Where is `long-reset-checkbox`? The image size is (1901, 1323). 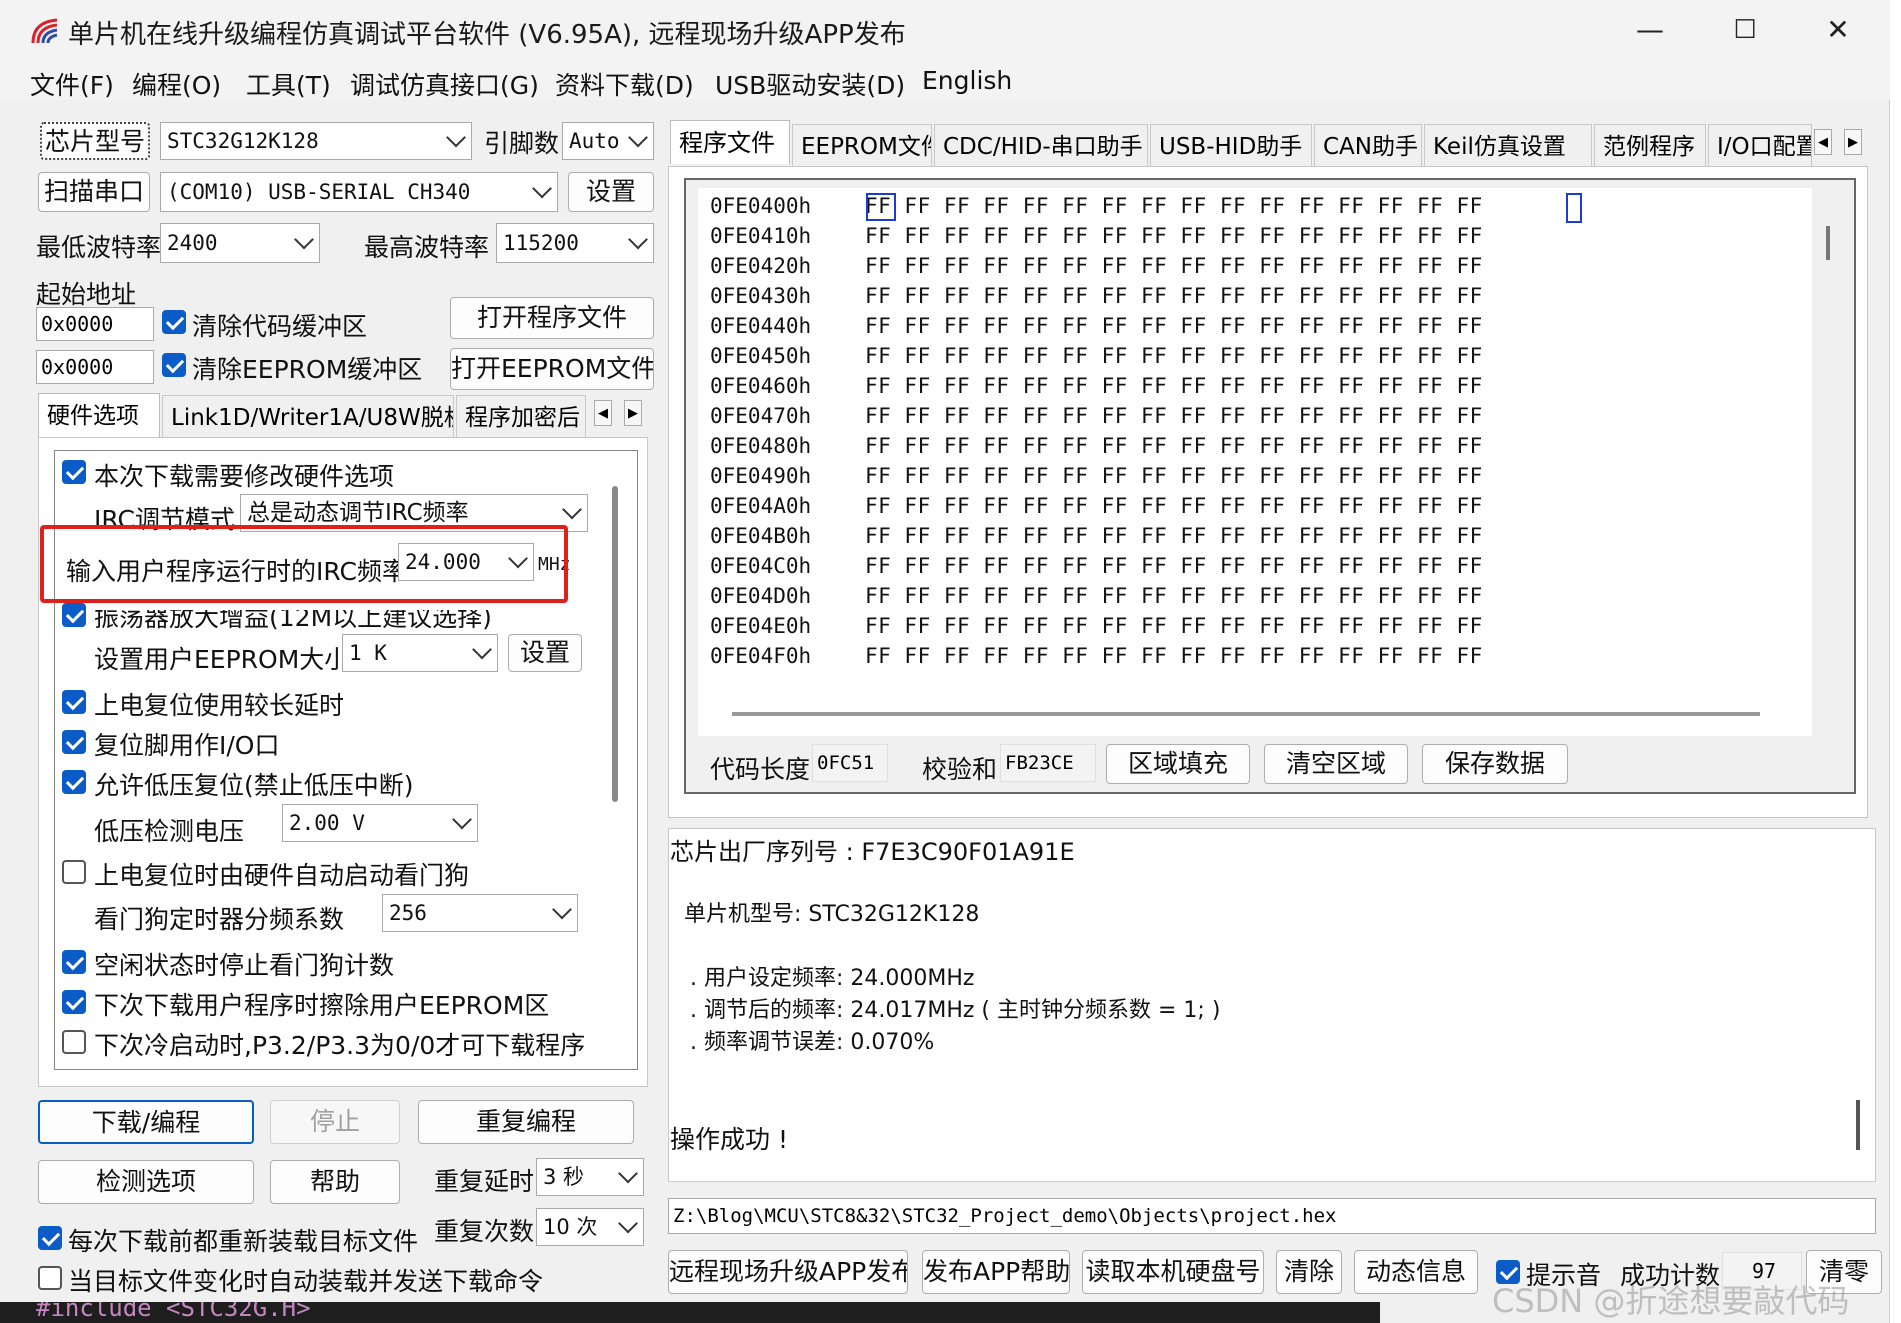
long-reset-checkbox is located at coordinates (74, 702).